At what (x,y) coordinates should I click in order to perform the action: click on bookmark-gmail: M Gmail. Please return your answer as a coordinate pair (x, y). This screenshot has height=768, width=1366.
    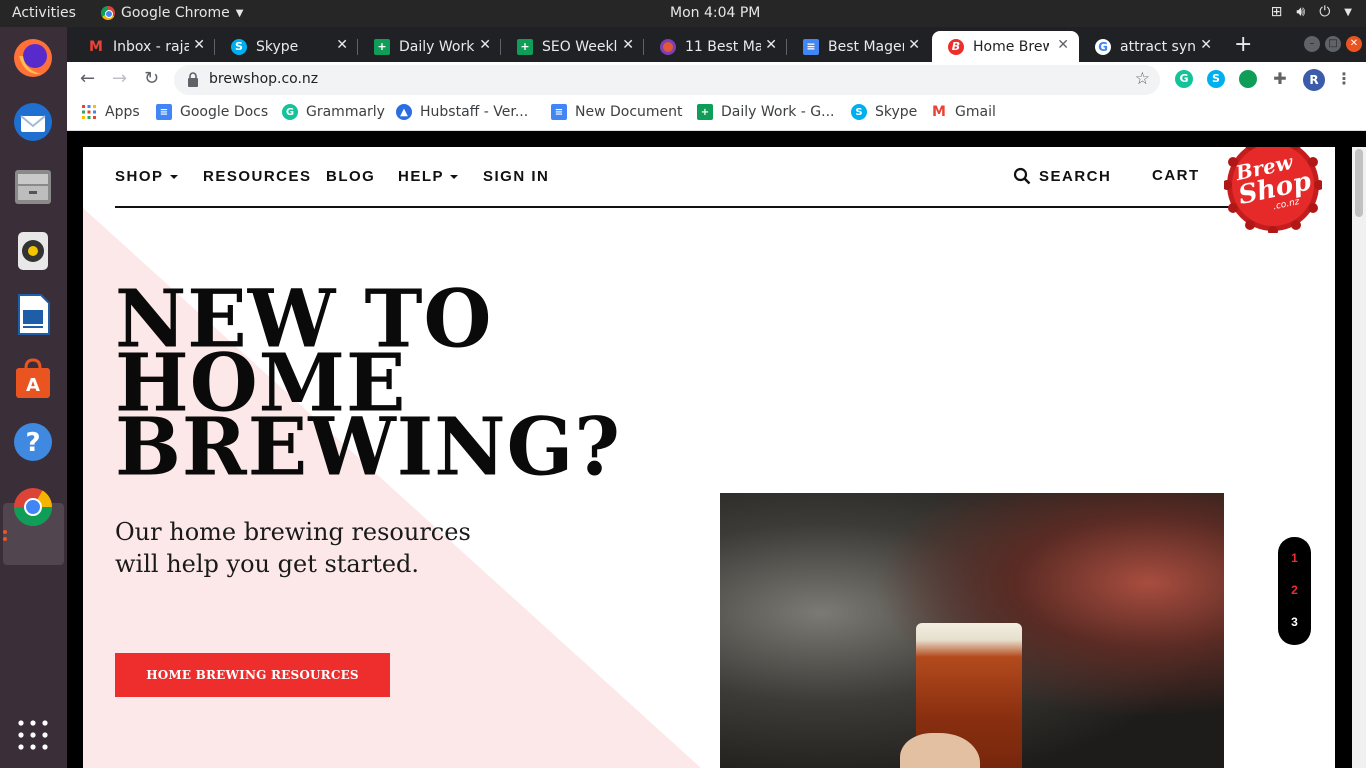
    Looking at the image, I should click on (963, 112).